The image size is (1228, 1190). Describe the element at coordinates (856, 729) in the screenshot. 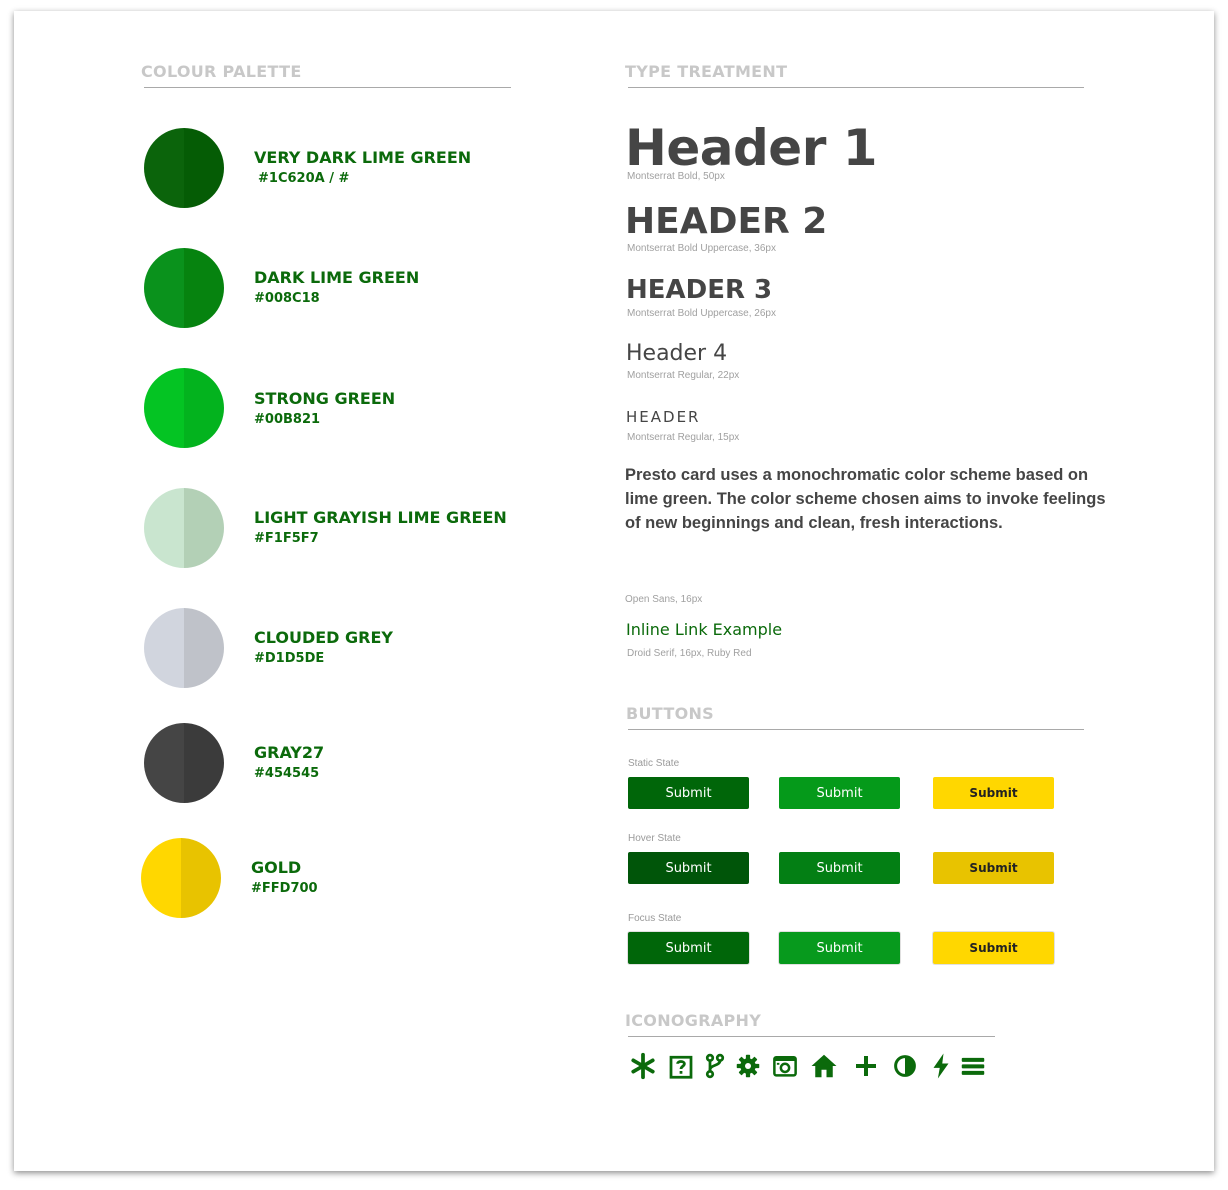

I see `buttons-divider` at that location.